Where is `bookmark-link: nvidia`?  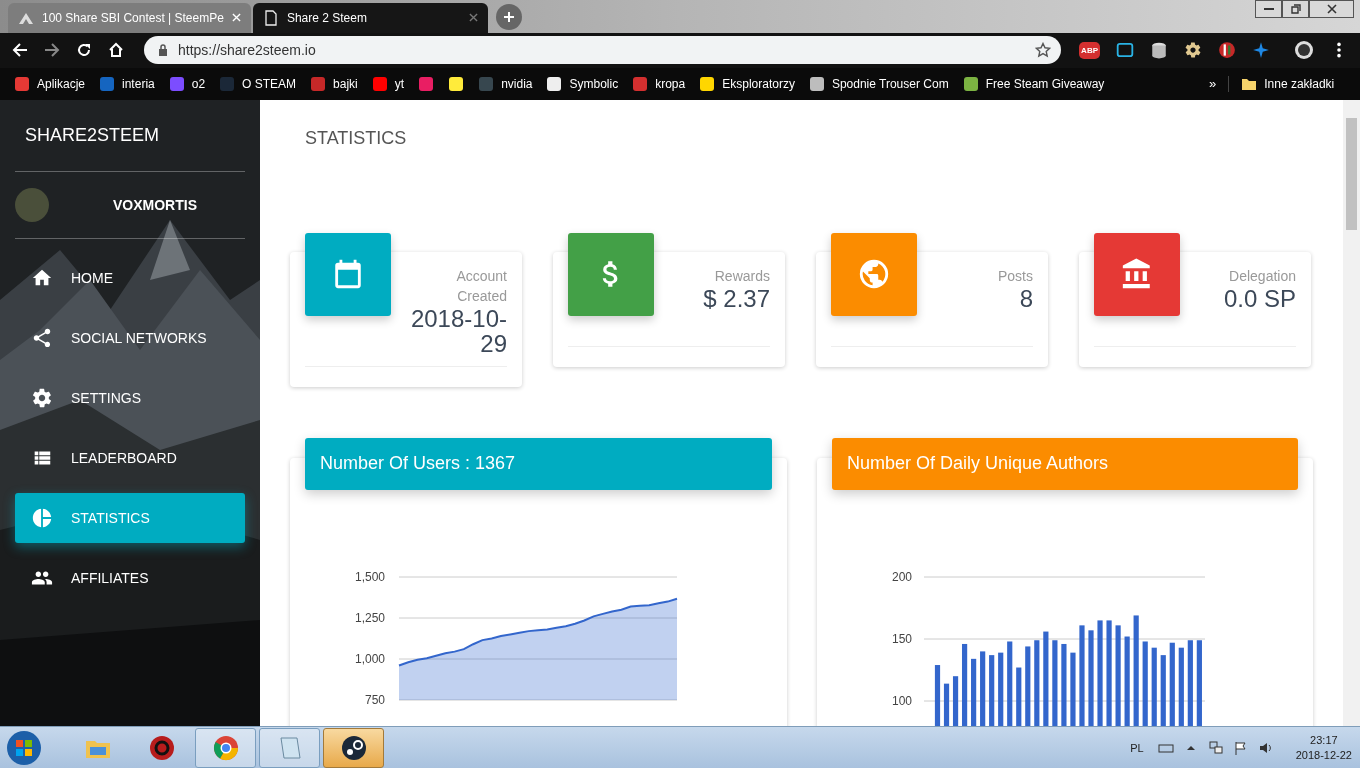 bookmark-link: nvidia is located at coordinates (517, 83).